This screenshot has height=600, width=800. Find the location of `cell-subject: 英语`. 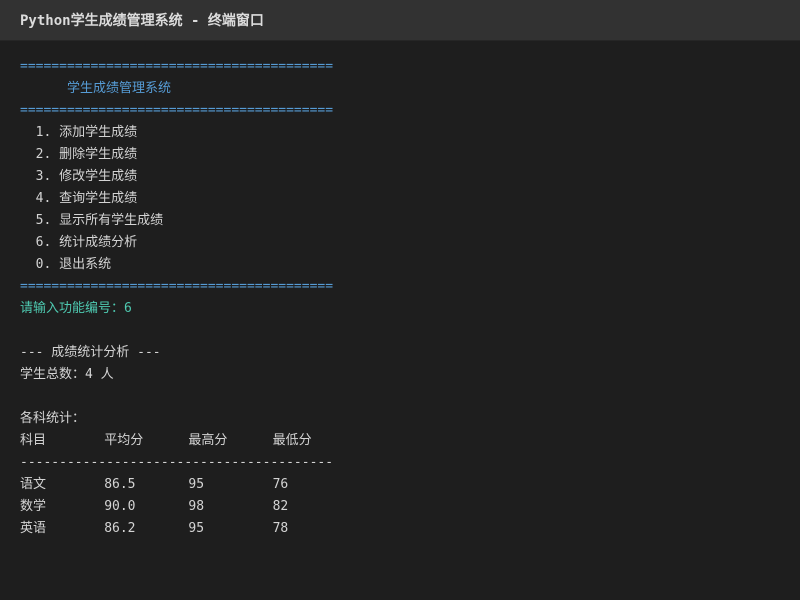

cell-subject: 英语 is located at coordinates (33, 528).